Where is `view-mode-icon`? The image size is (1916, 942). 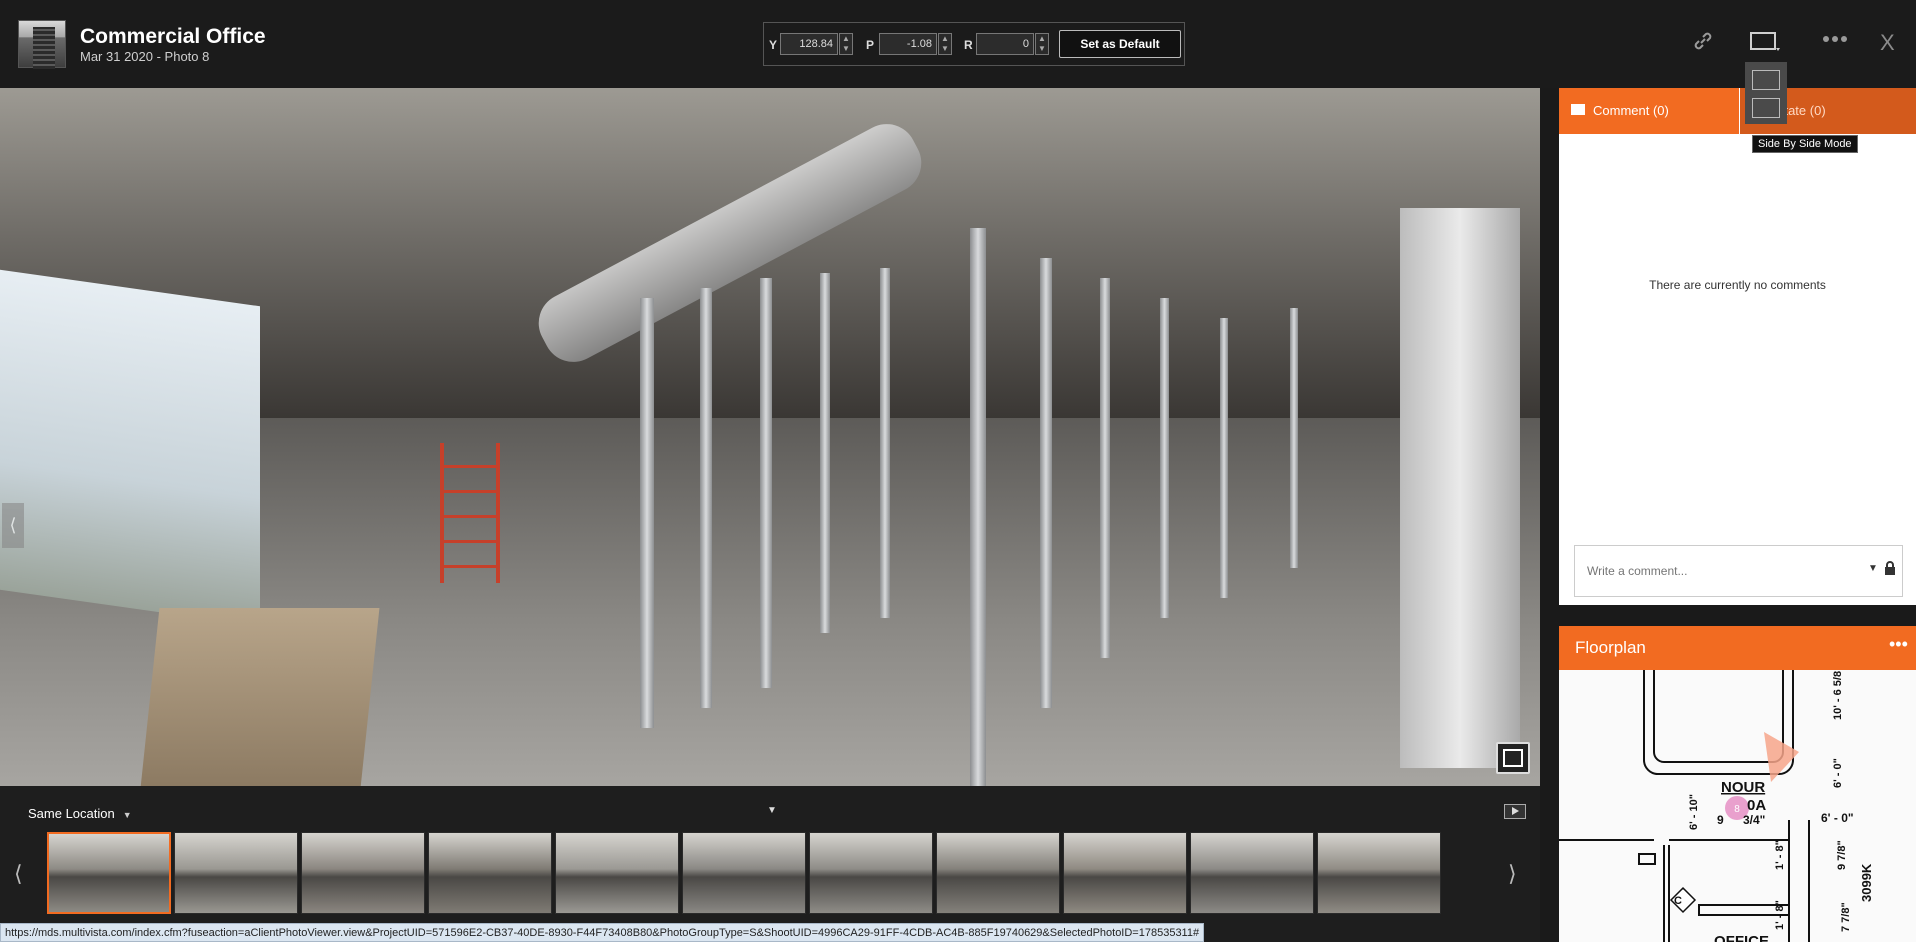
view-mode-icon is located at coordinates (1766, 44).